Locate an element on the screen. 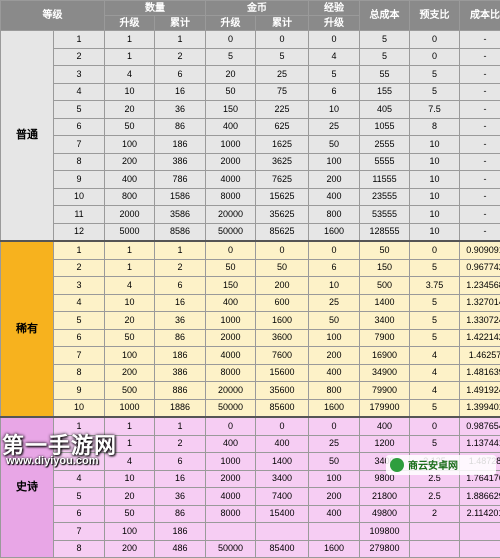 The image size is (500, 558). table-cell: 1055 is located at coordinates (385, 127).